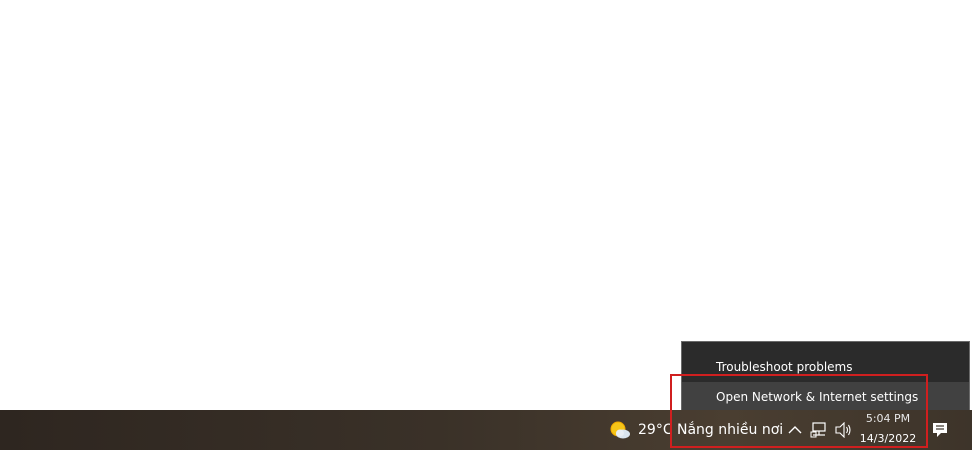 The image size is (972, 450). What do you see at coordinates (655, 430) in the screenshot?
I see `weather-temperature: 29°C` at bounding box center [655, 430].